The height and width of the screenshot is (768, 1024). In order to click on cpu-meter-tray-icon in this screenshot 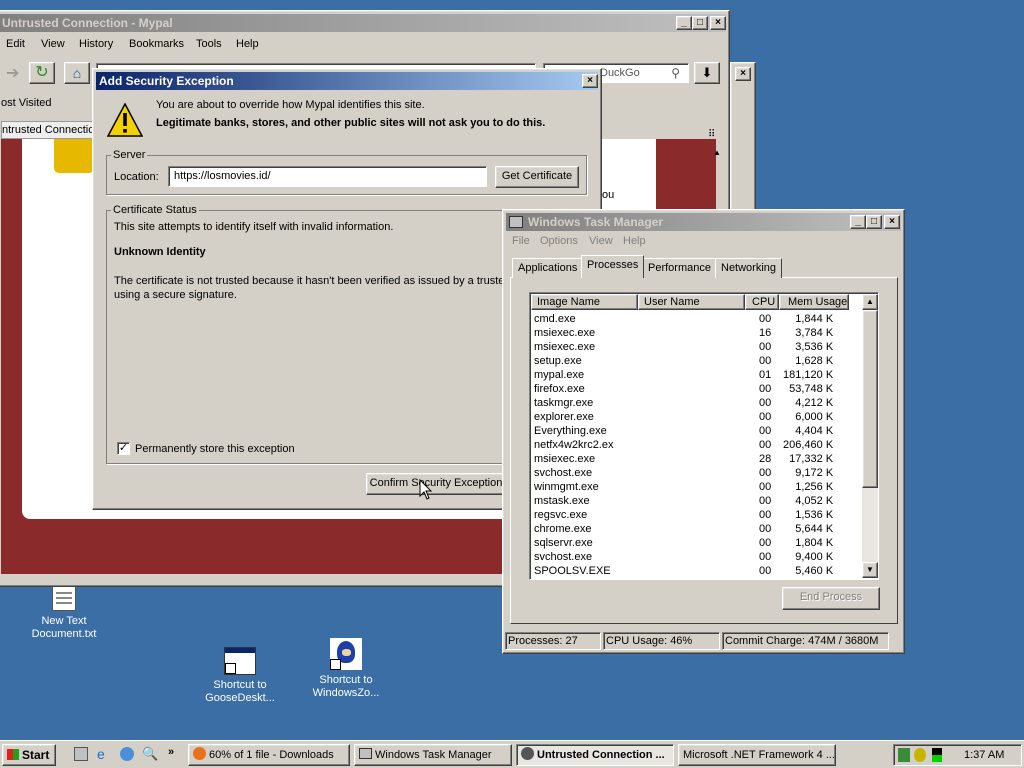, I will do `click(937, 755)`.